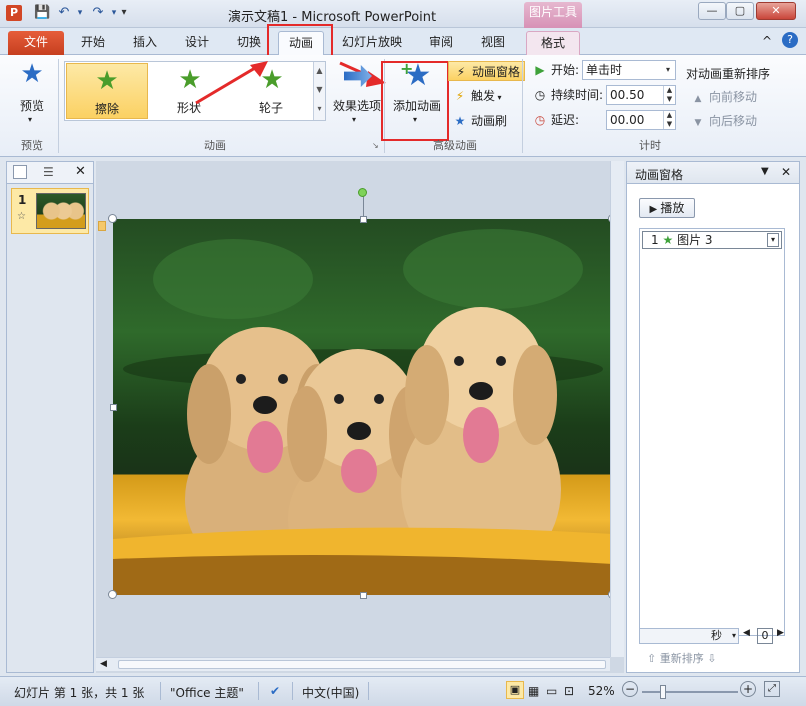 The image size is (806, 706). I want to click on play-button: ▶ 播放, so click(667, 208).